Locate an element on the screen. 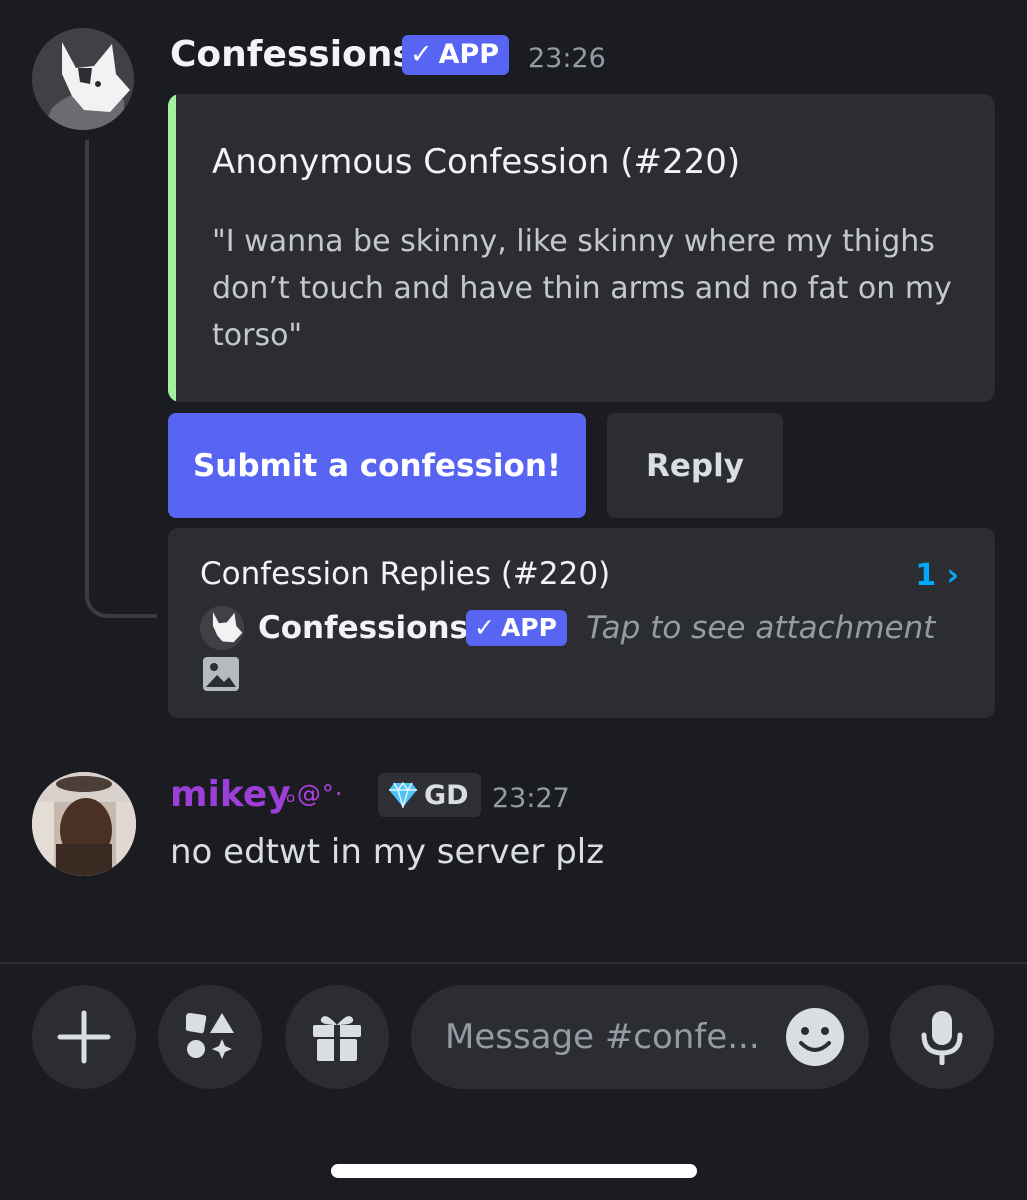 This screenshot has width=1027, height=1200. server-tag: GD is located at coordinates (429, 795).